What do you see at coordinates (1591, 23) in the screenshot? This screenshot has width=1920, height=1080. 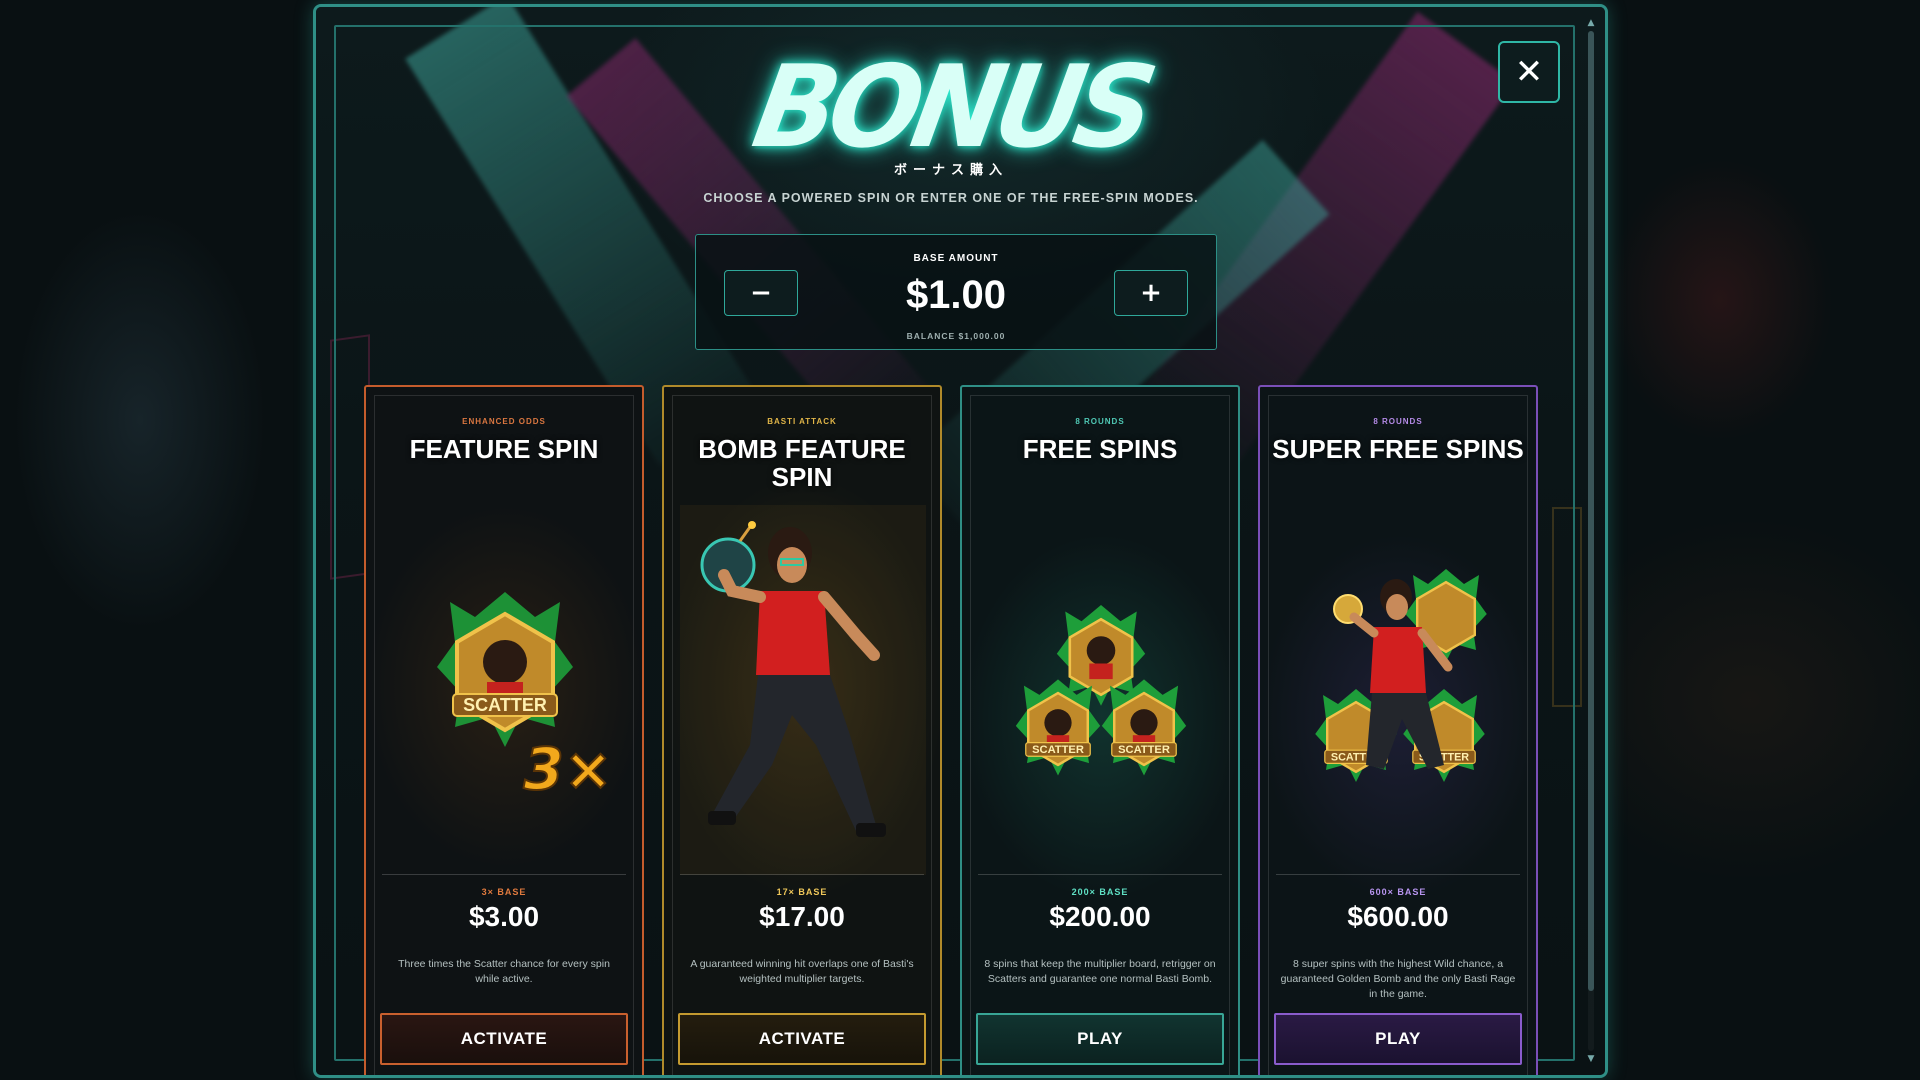 I see `scroll-up-icon: ▲` at bounding box center [1591, 23].